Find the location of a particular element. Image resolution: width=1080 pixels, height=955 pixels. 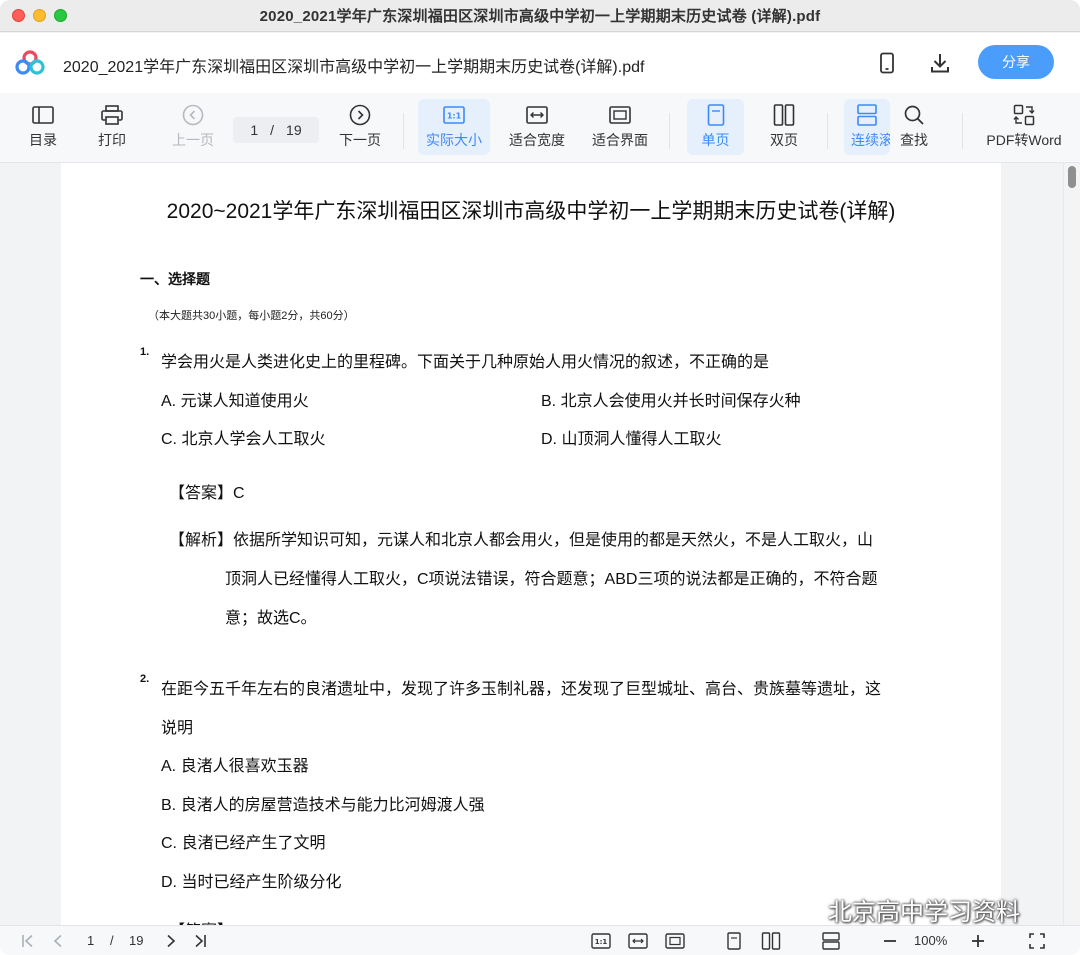

printer-icon is located at coordinates (112, 115).